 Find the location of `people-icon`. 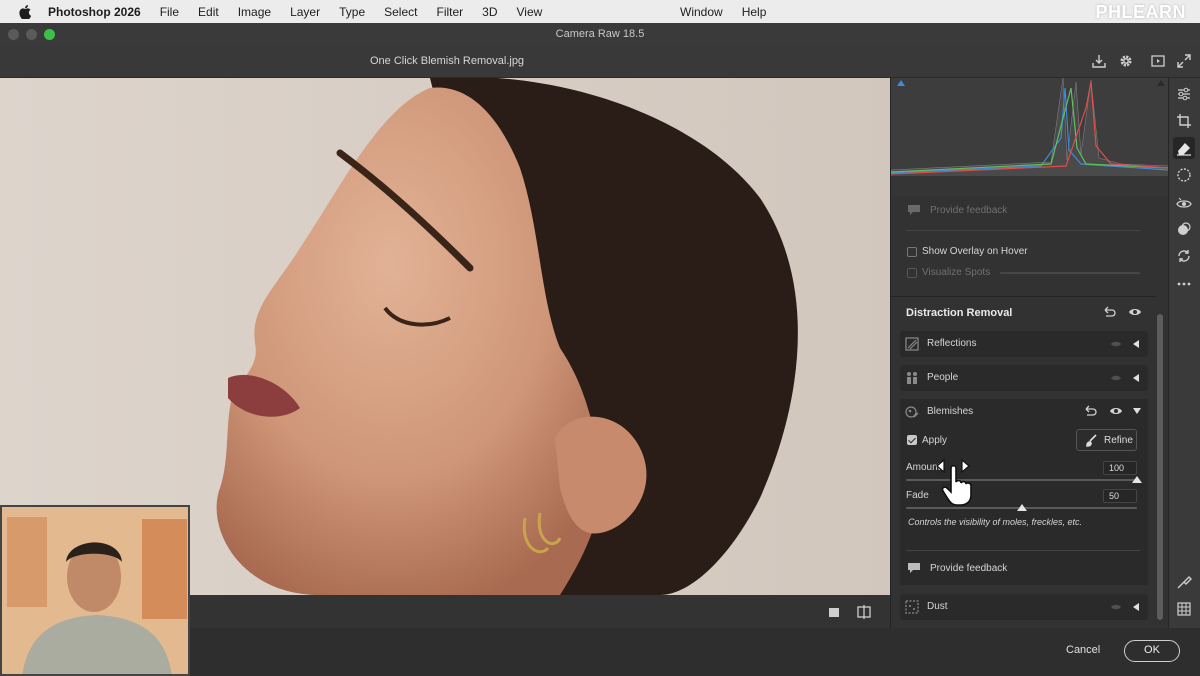

people-icon is located at coordinates (912, 378).